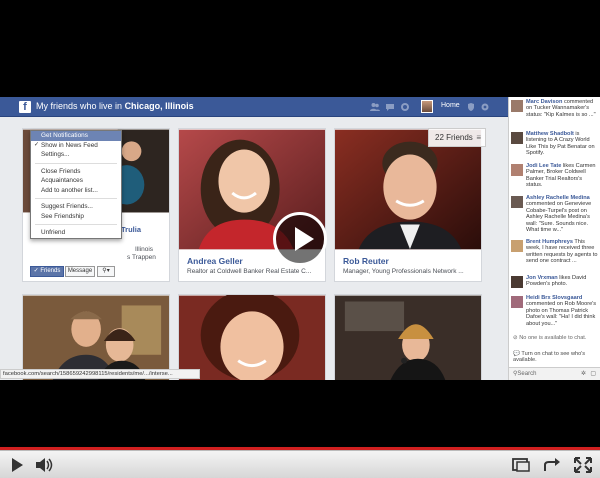  I want to click on ticker-item: Jon Vrxman likes David Powden's photo., so click(555, 284).